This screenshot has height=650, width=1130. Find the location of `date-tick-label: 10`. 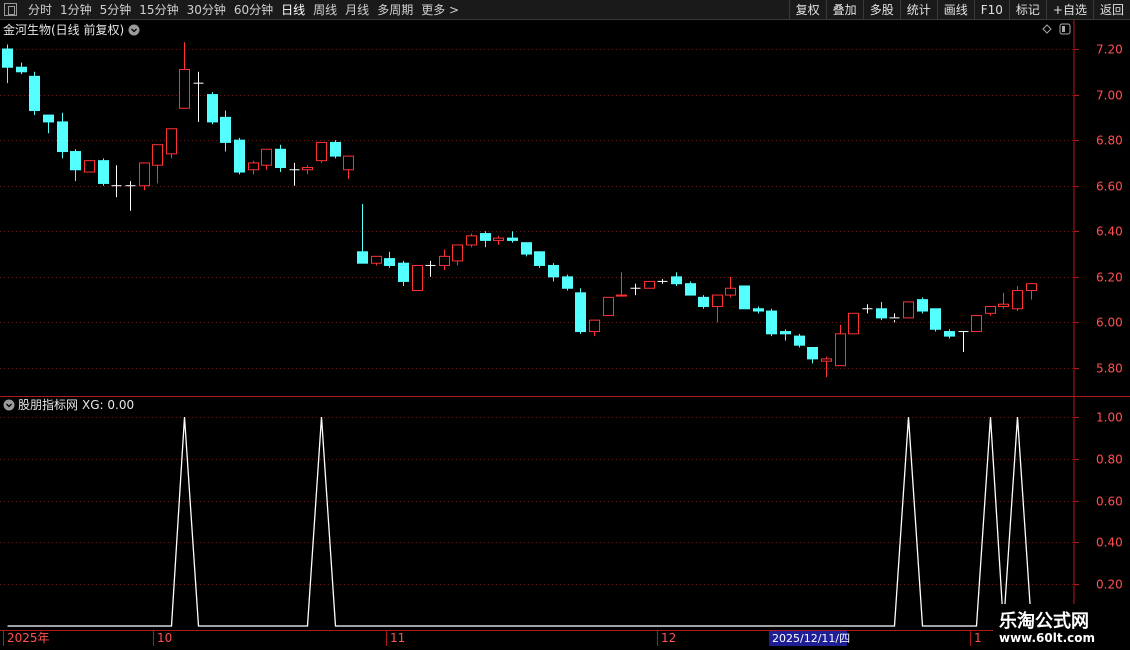

date-tick-label: 10 is located at coordinates (164, 638).